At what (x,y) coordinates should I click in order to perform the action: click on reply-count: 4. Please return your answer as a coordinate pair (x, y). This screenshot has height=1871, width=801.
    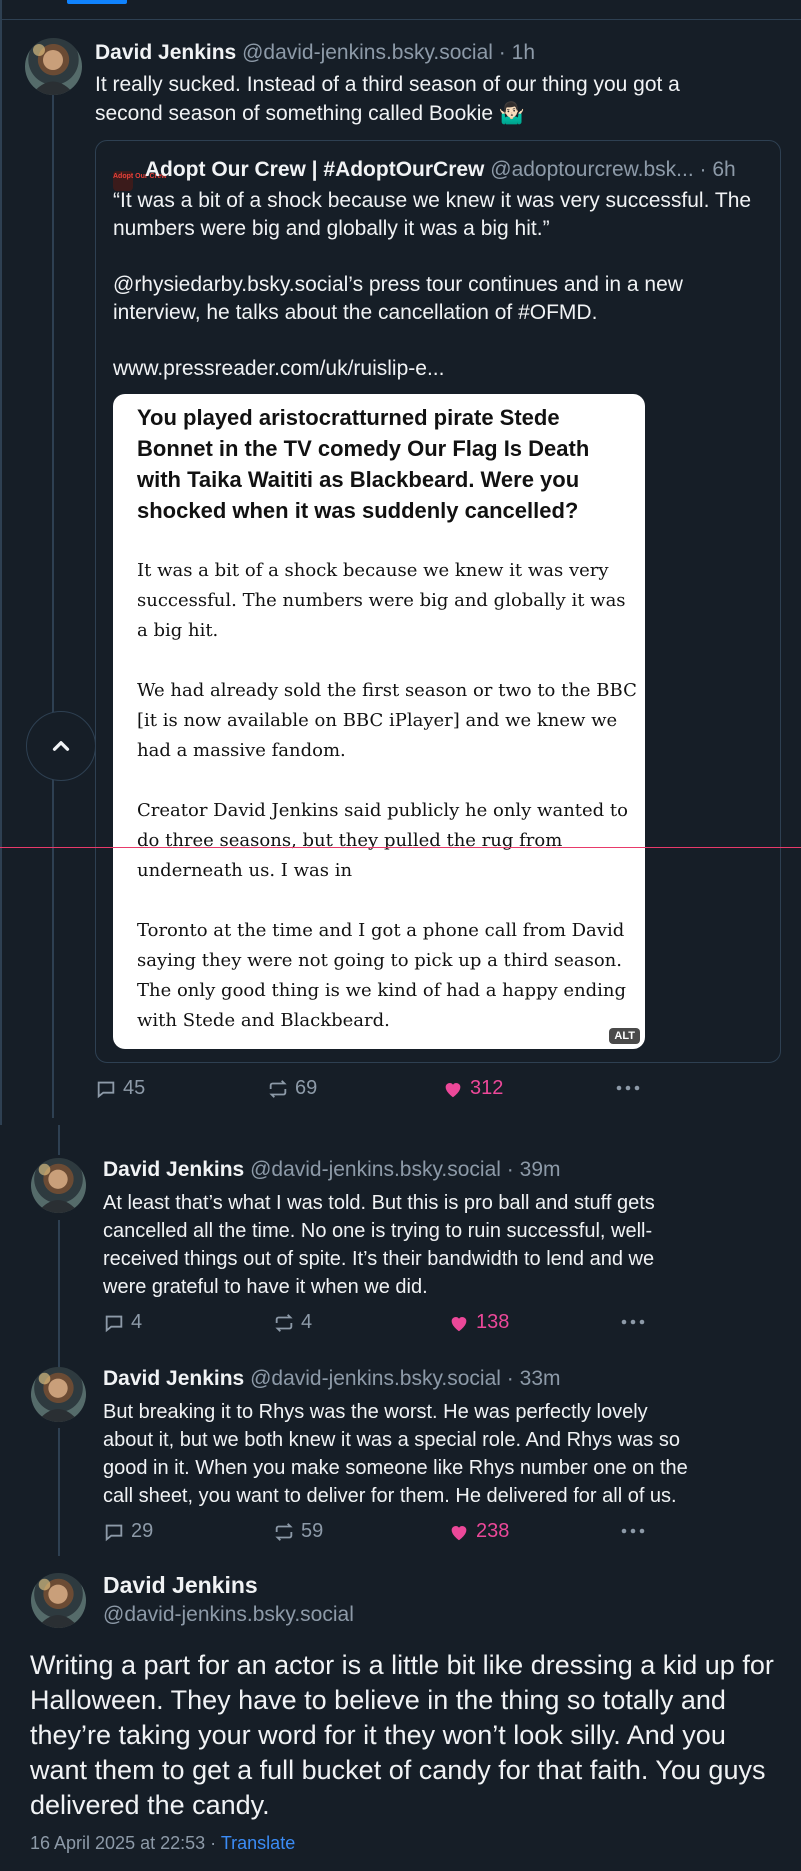
    Looking at the image, I should click on (137, 1322).